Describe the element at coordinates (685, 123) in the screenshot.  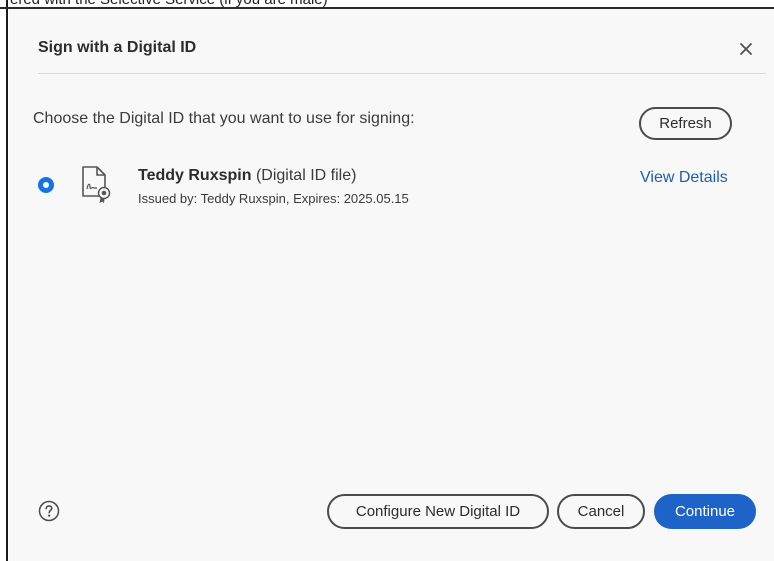
I see `refresh-button: Refresh` at that location.